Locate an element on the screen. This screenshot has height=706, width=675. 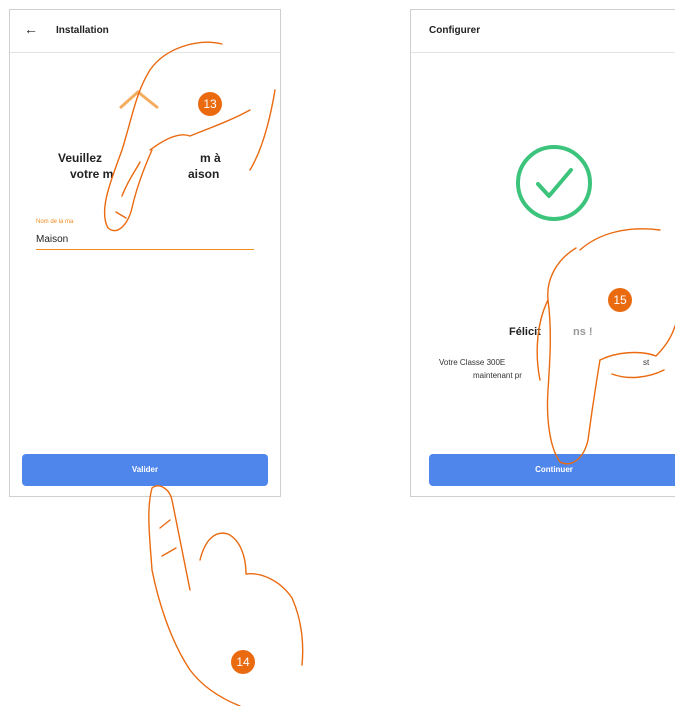
hand-14-icon is located at coordinates (226, 595).